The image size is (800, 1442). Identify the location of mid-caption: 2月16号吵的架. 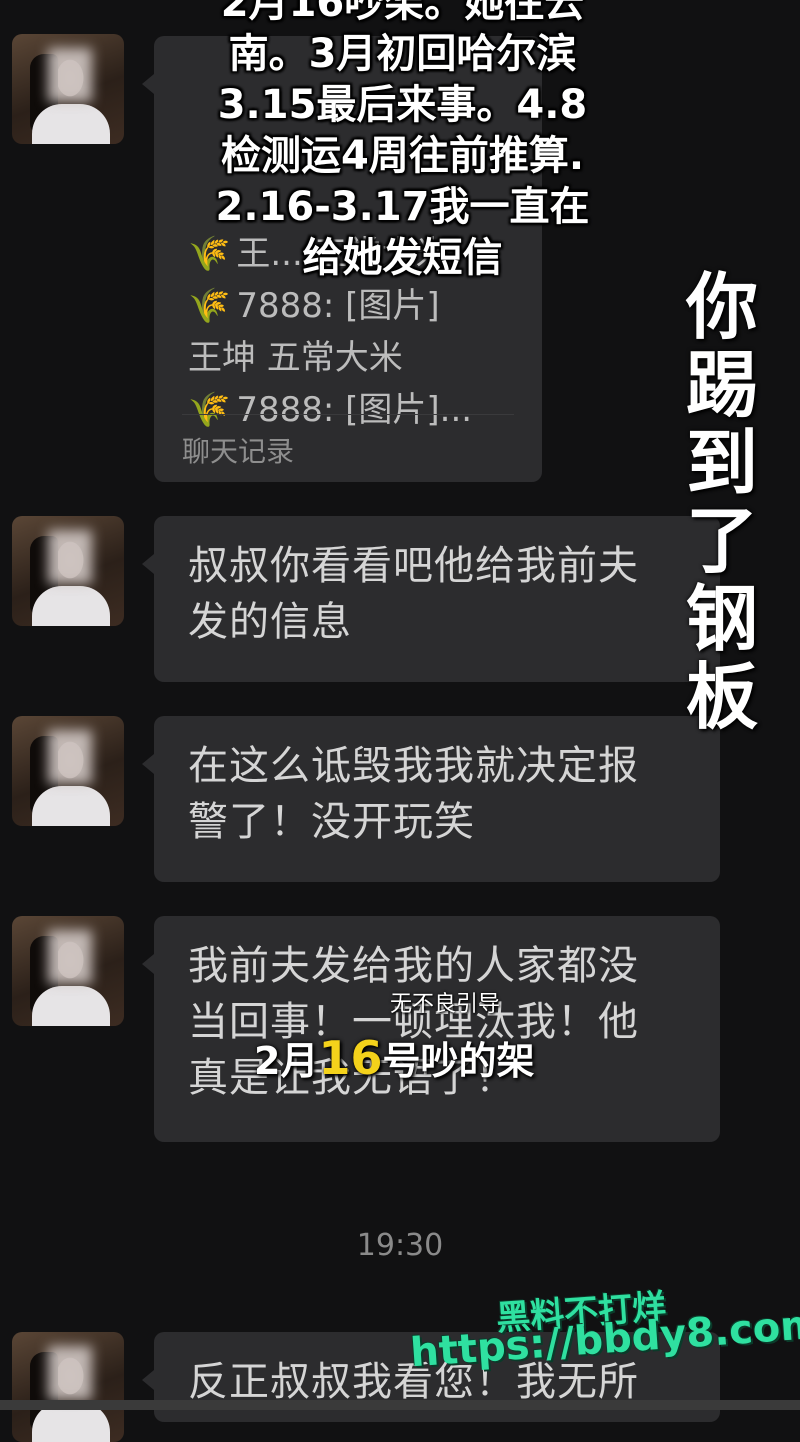
(394, 1057).